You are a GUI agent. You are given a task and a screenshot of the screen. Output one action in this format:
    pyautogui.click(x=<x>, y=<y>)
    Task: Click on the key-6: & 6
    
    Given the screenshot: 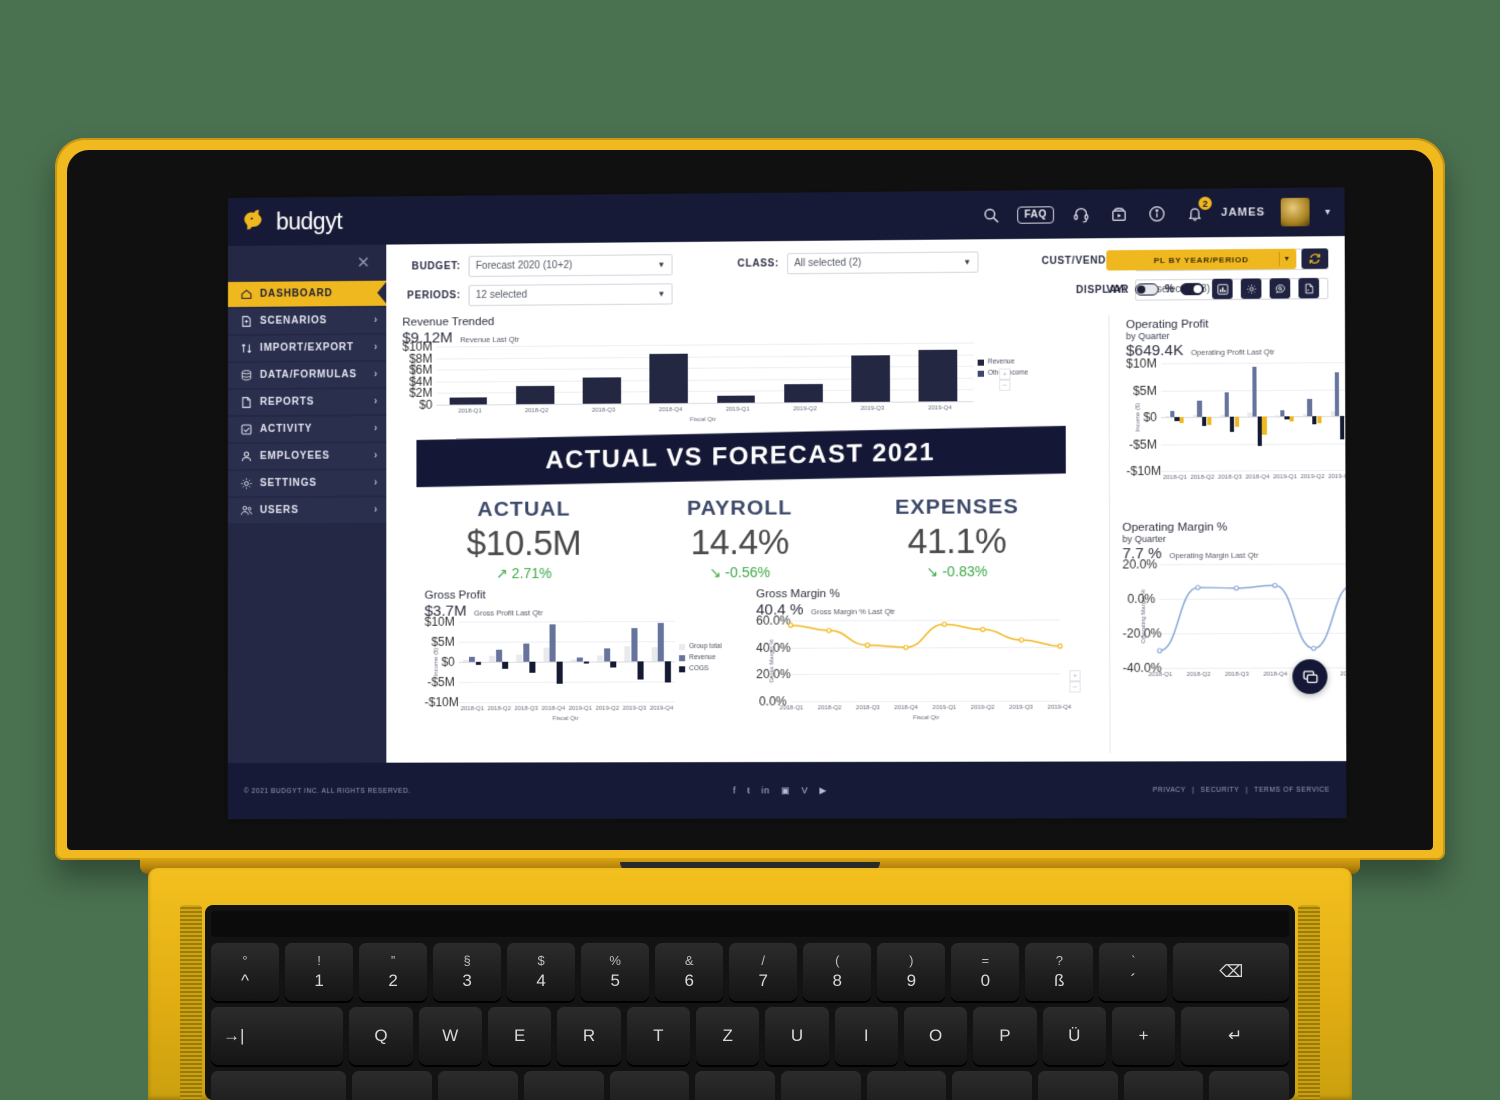 What is the action you would take?
    pyautogui.click(x=689, y=972)
    